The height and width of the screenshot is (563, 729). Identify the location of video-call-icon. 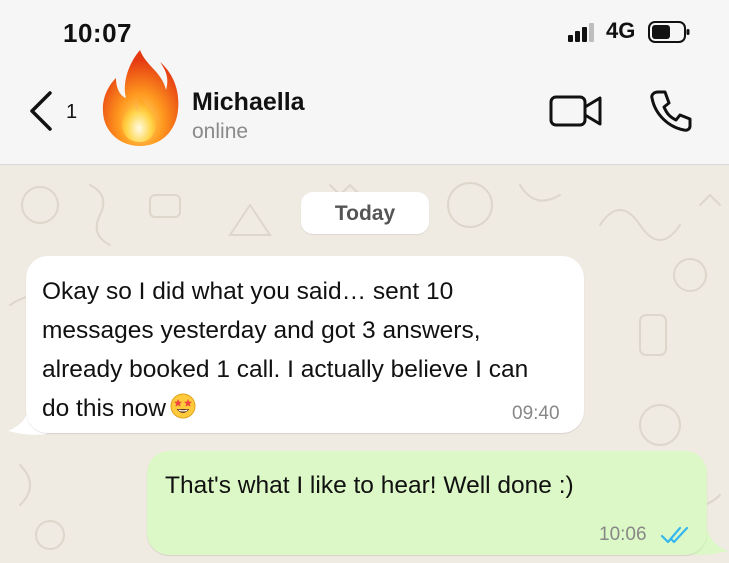
(576, 111).